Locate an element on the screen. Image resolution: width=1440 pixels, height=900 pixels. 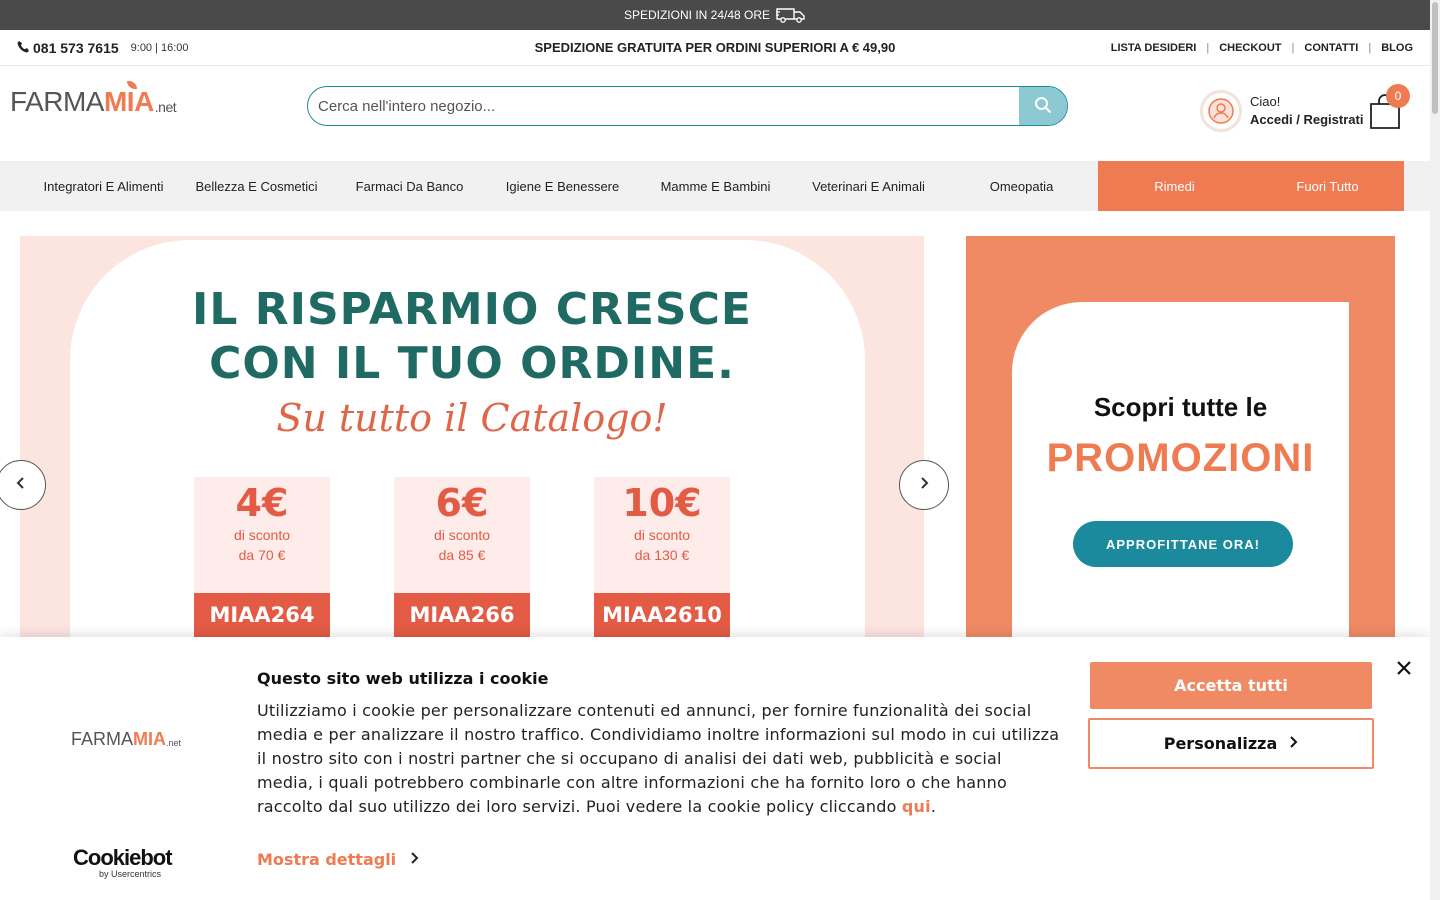
show-details-label: Mostra dettagli is located at coordinates (327, 859).